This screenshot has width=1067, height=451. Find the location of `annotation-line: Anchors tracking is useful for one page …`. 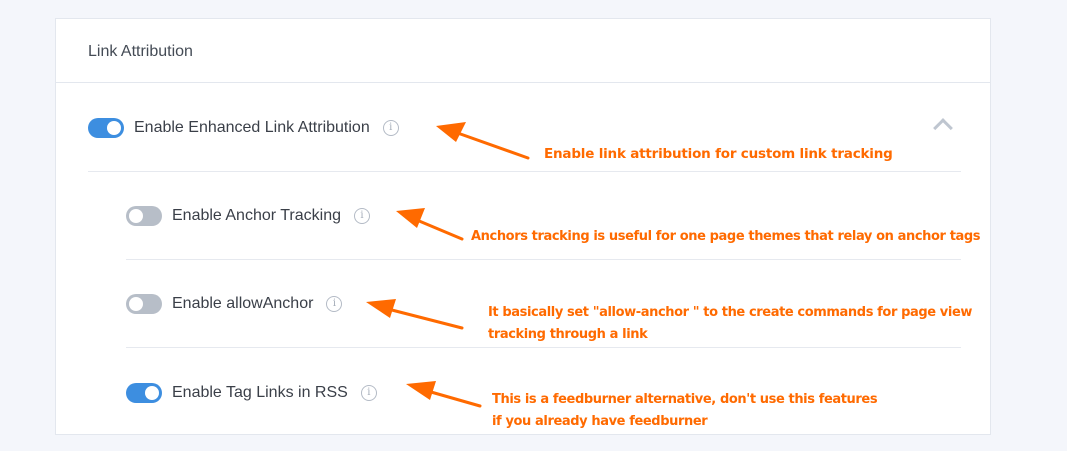

annotation-line: Anchors tracking is useful for one page … is located at coordinates (726, 236).